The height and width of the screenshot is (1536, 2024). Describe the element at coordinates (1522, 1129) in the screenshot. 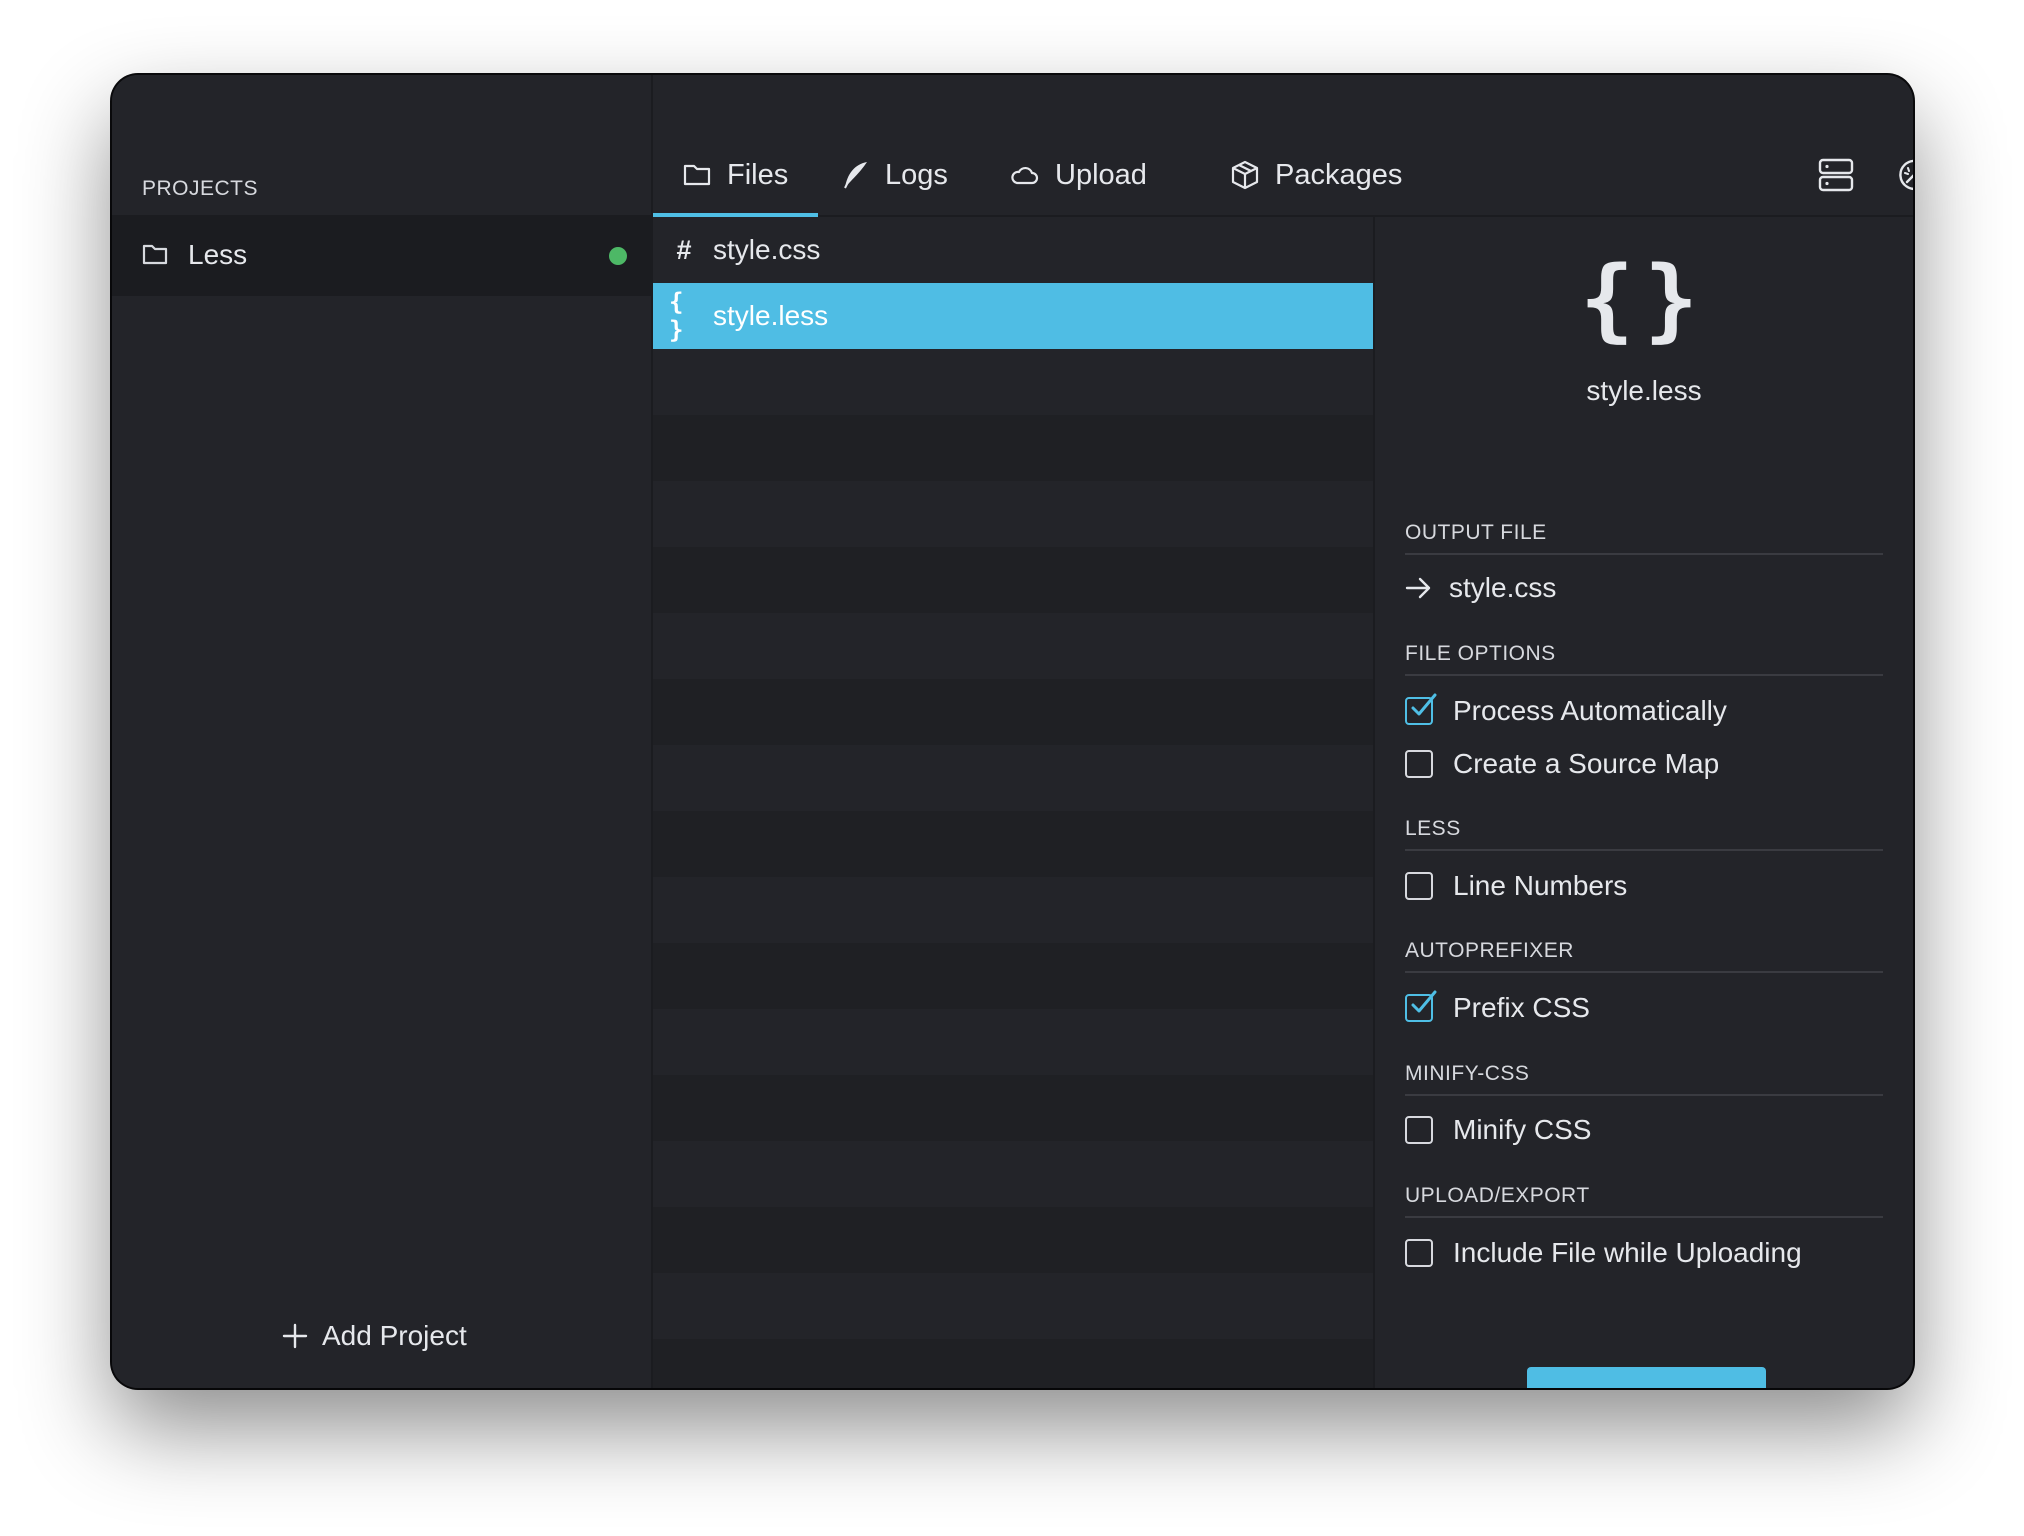

I see `checkbox-label: Minify CSS` at that location.